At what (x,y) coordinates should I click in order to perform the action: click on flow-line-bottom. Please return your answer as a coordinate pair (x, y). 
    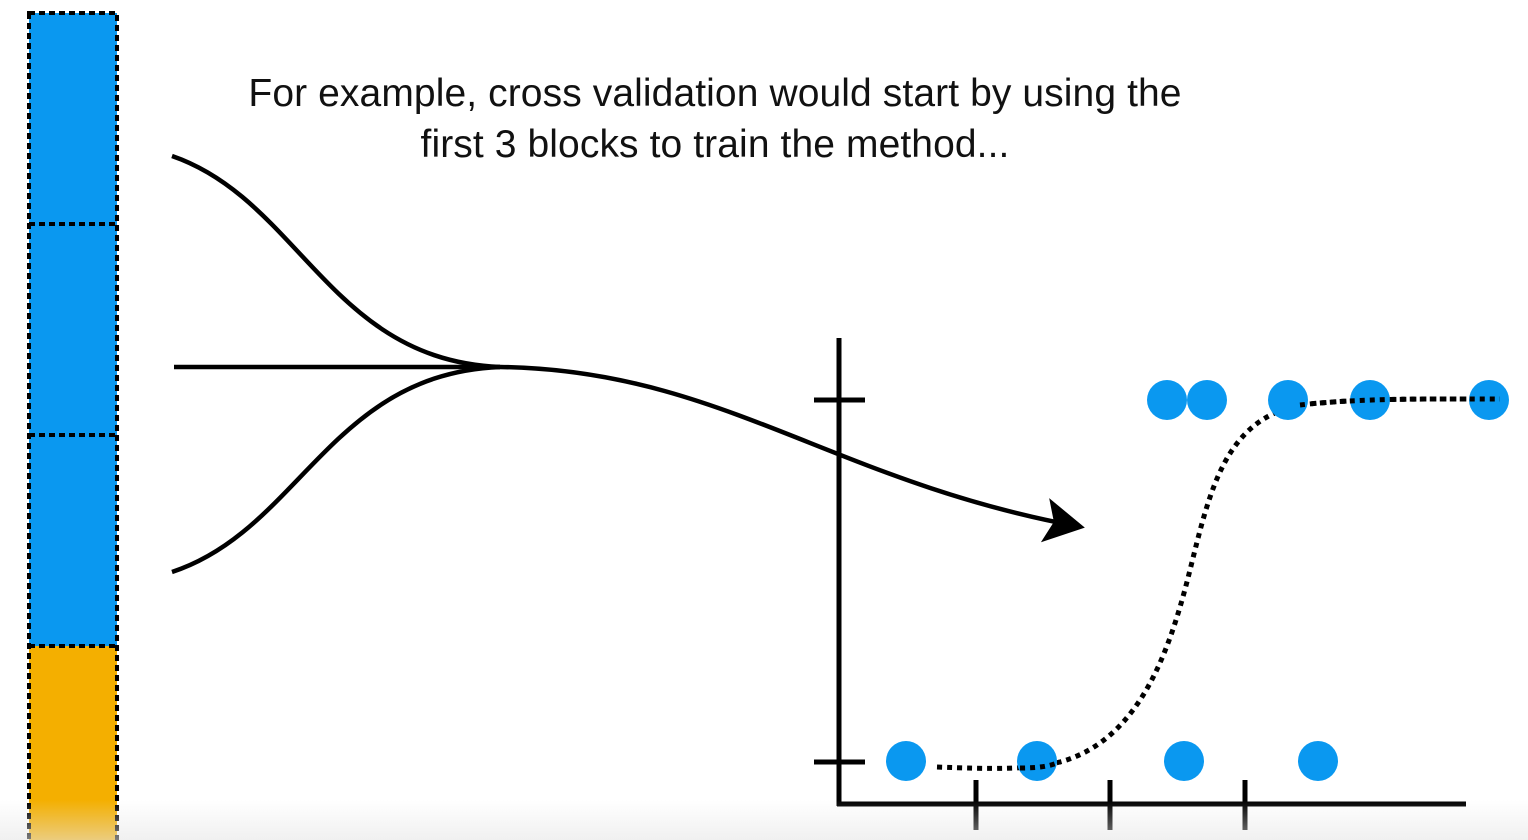
    Looking at the image, I should click on (336, 469).